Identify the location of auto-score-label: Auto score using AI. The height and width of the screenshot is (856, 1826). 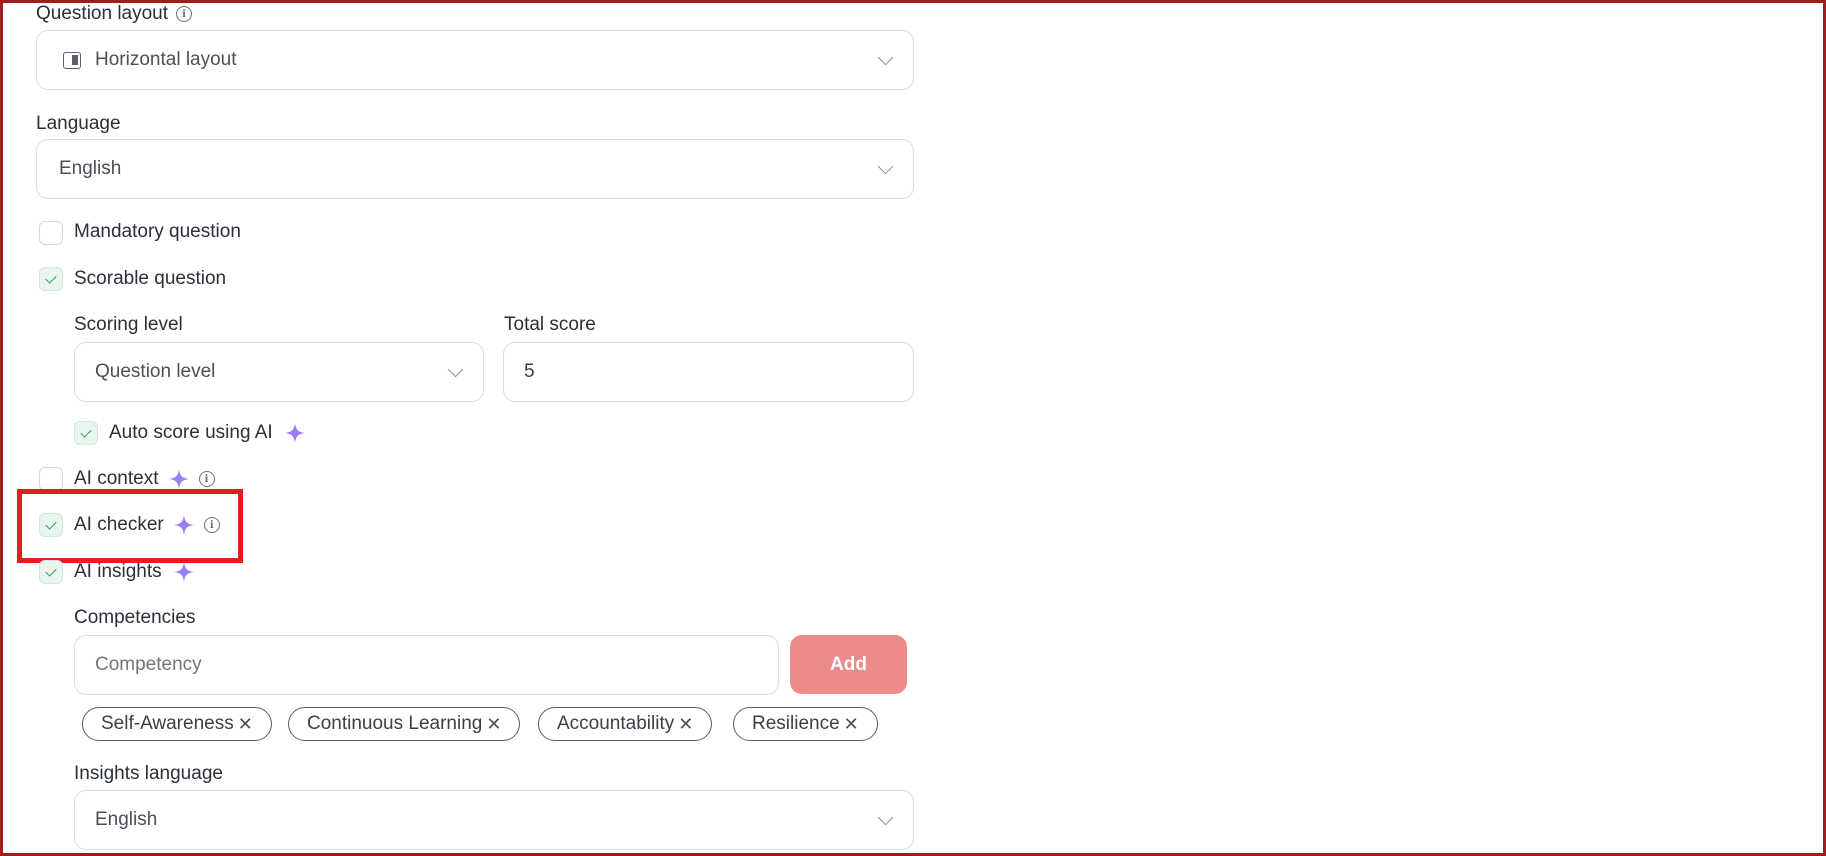
(191, 432).